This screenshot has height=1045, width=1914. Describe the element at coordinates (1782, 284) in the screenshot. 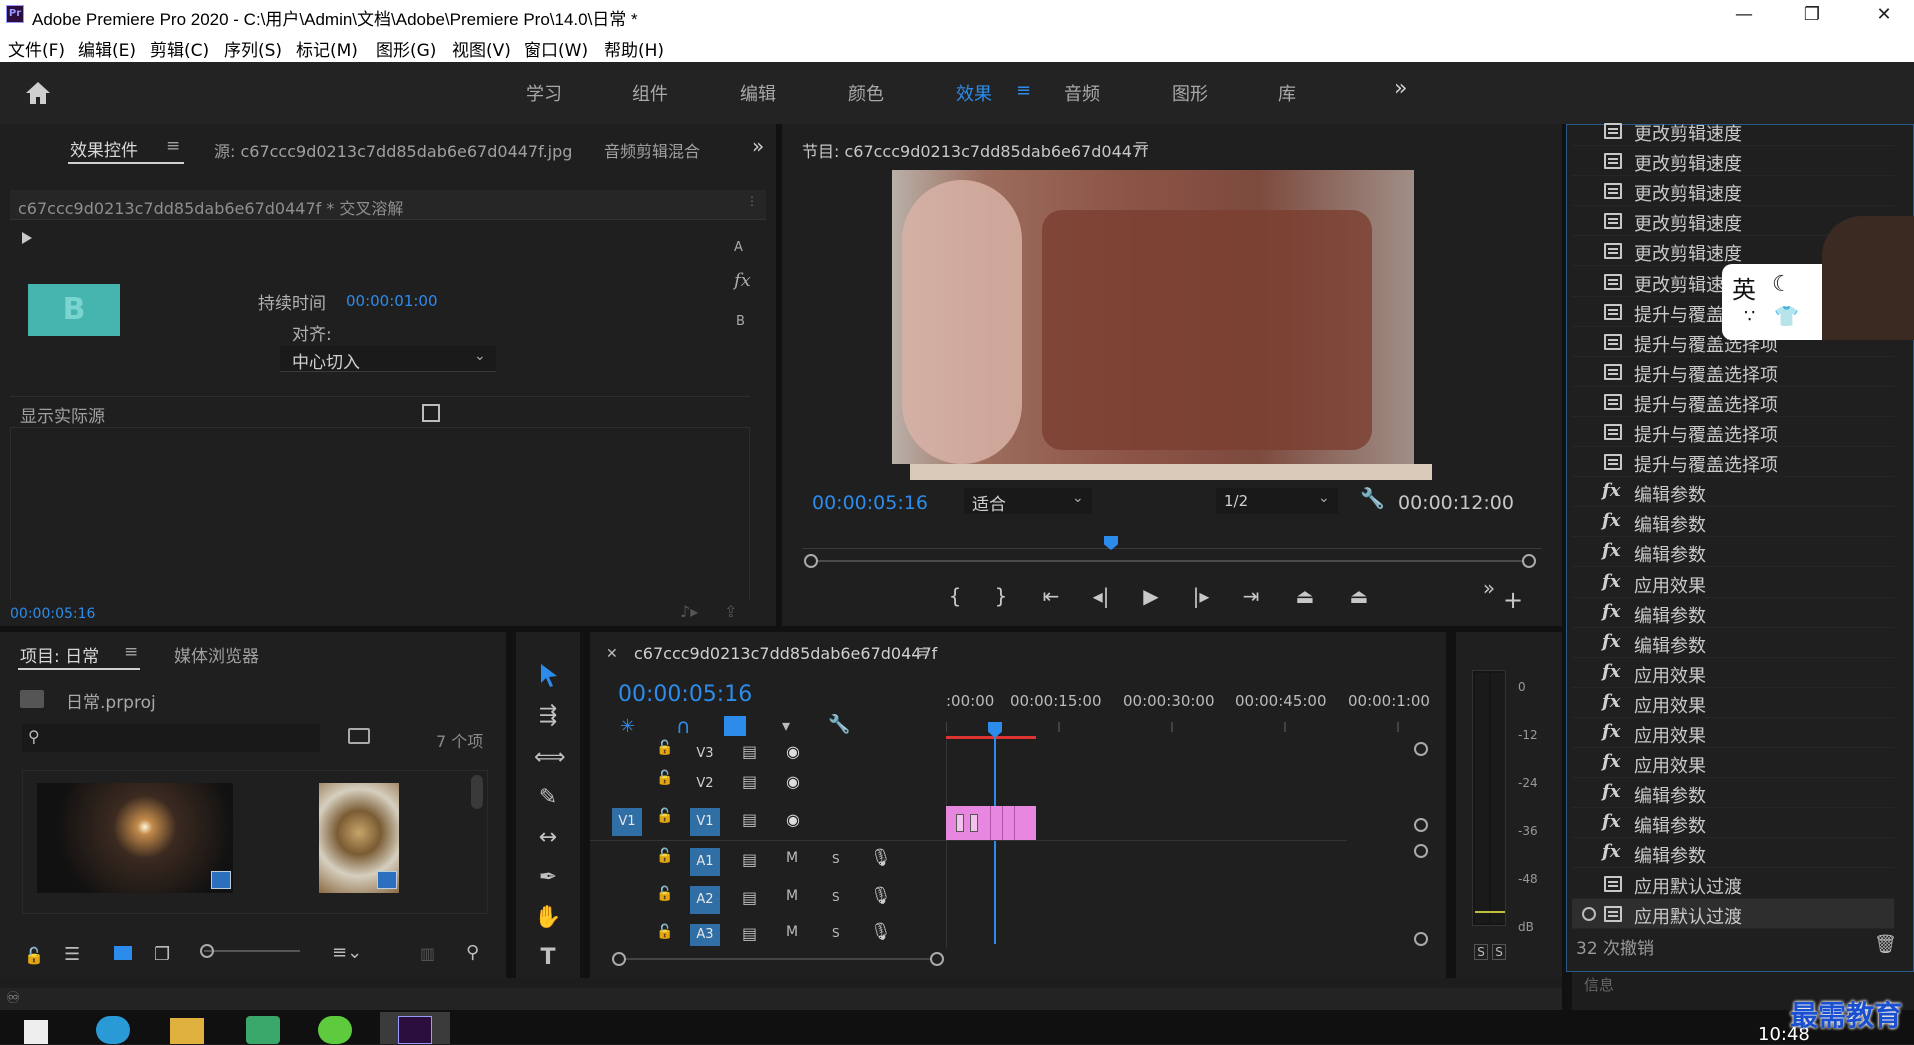

I see `moon-icon: ☾` at that location.